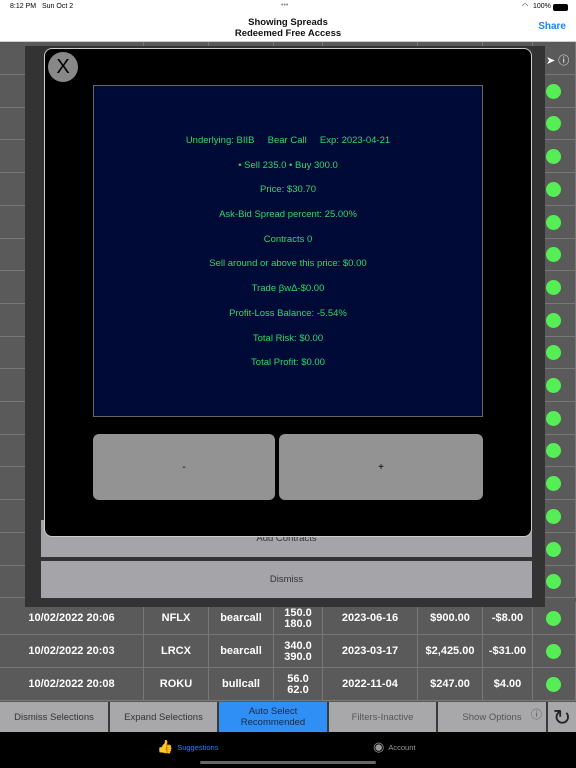 The height and width of the screenshot is (768, 576). What do you see at coordinates (72, 684) in the screenshot?
I see `cell-date: 10/02/2022 20:08` at bounding box center [72, 684].